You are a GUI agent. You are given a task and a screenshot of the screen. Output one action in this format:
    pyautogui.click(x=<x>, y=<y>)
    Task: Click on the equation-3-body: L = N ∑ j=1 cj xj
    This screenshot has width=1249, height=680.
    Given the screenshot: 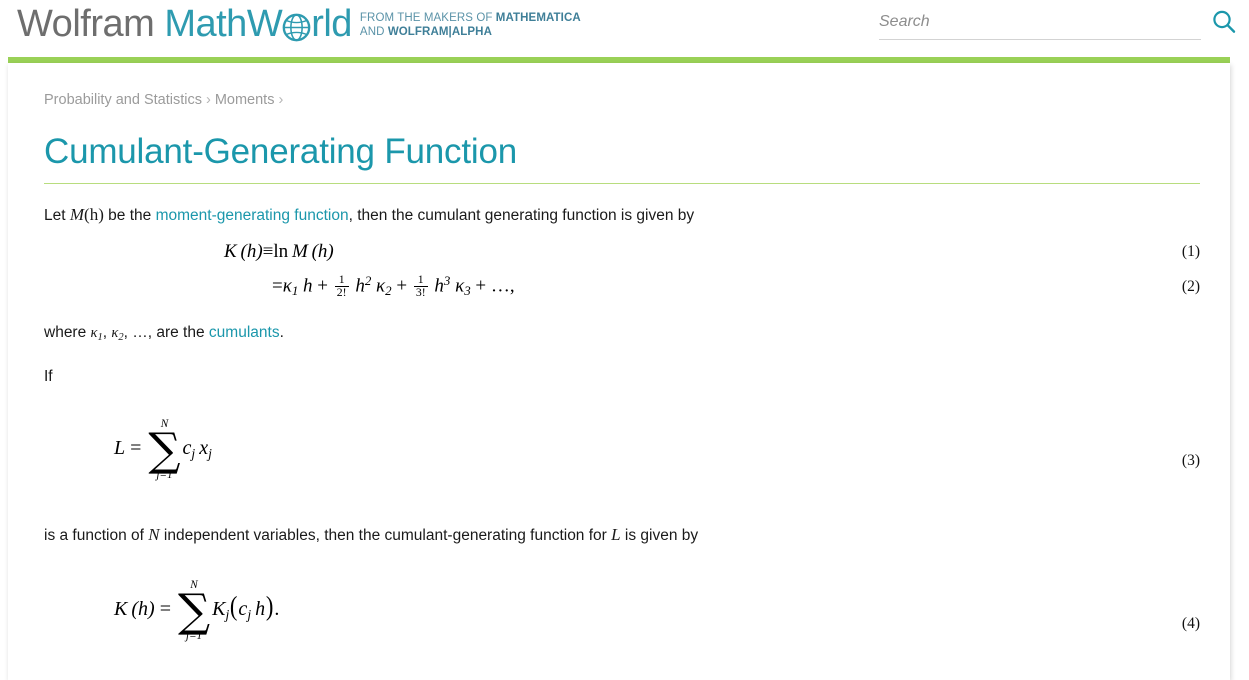 What is the action you would take?
    pyautogui.click(x=163, y=449)
    